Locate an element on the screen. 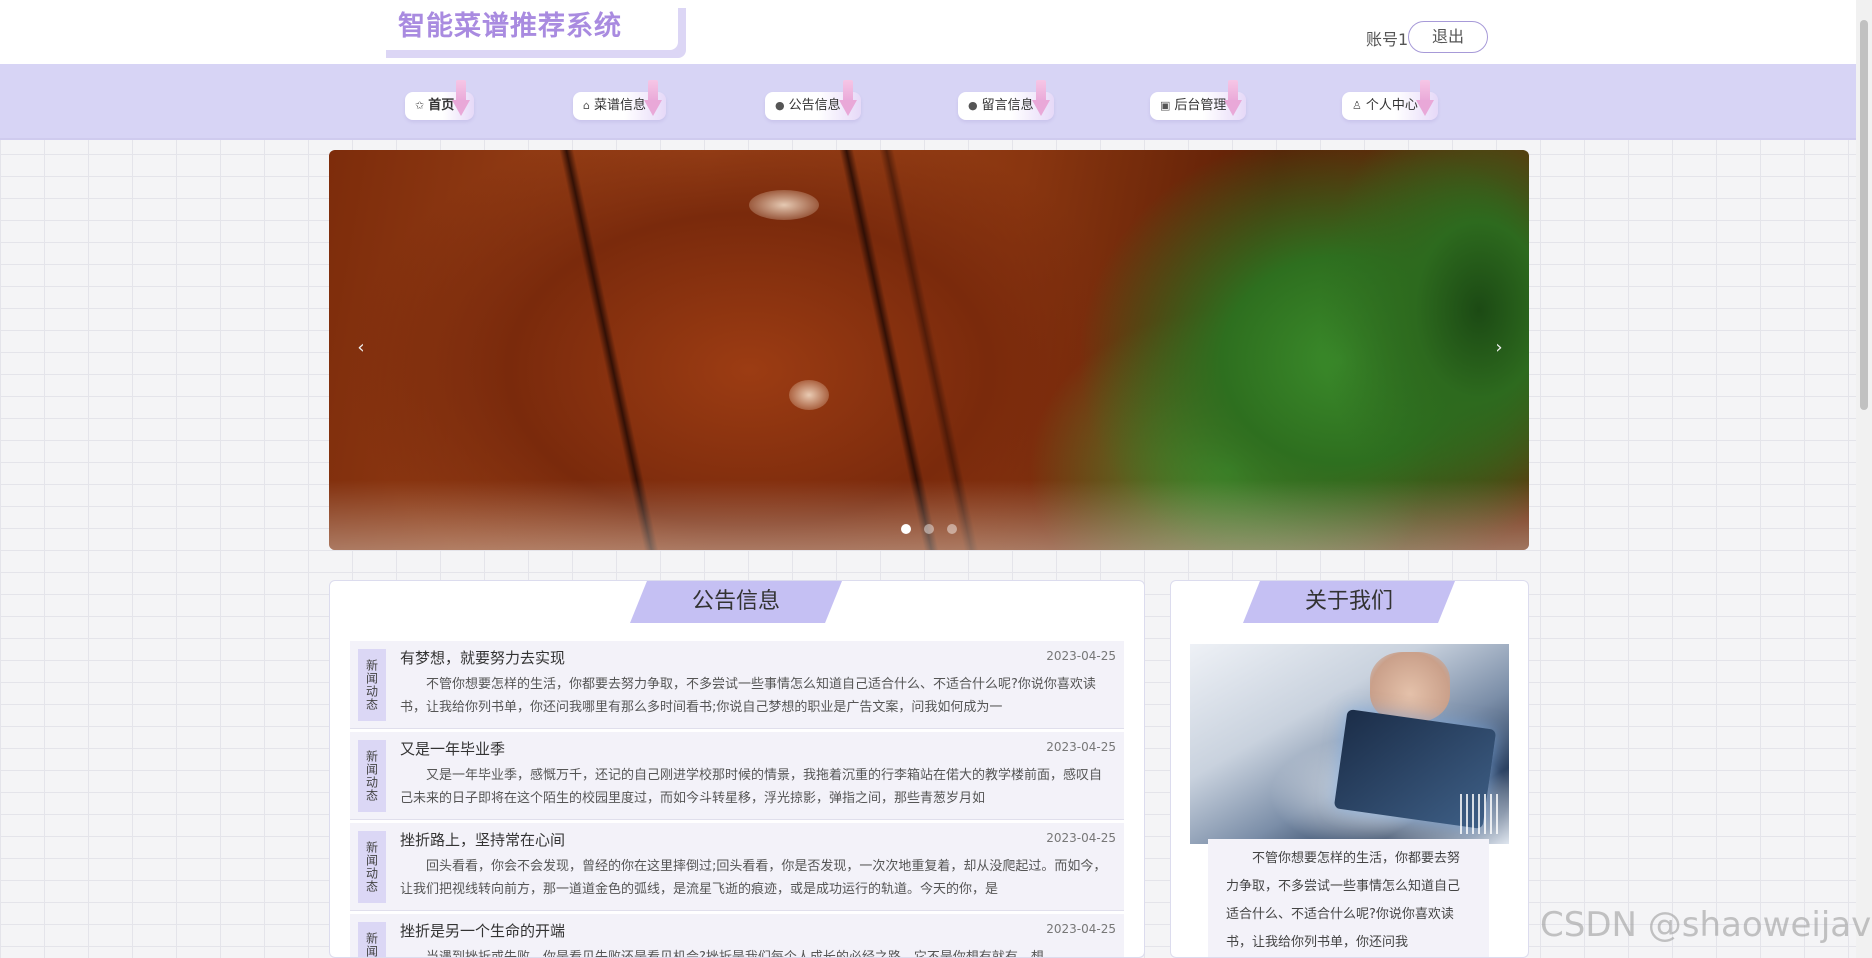 This screenshot has height=958, width=1872. account-name: 账号1 is located at coordinates (1387, 39).